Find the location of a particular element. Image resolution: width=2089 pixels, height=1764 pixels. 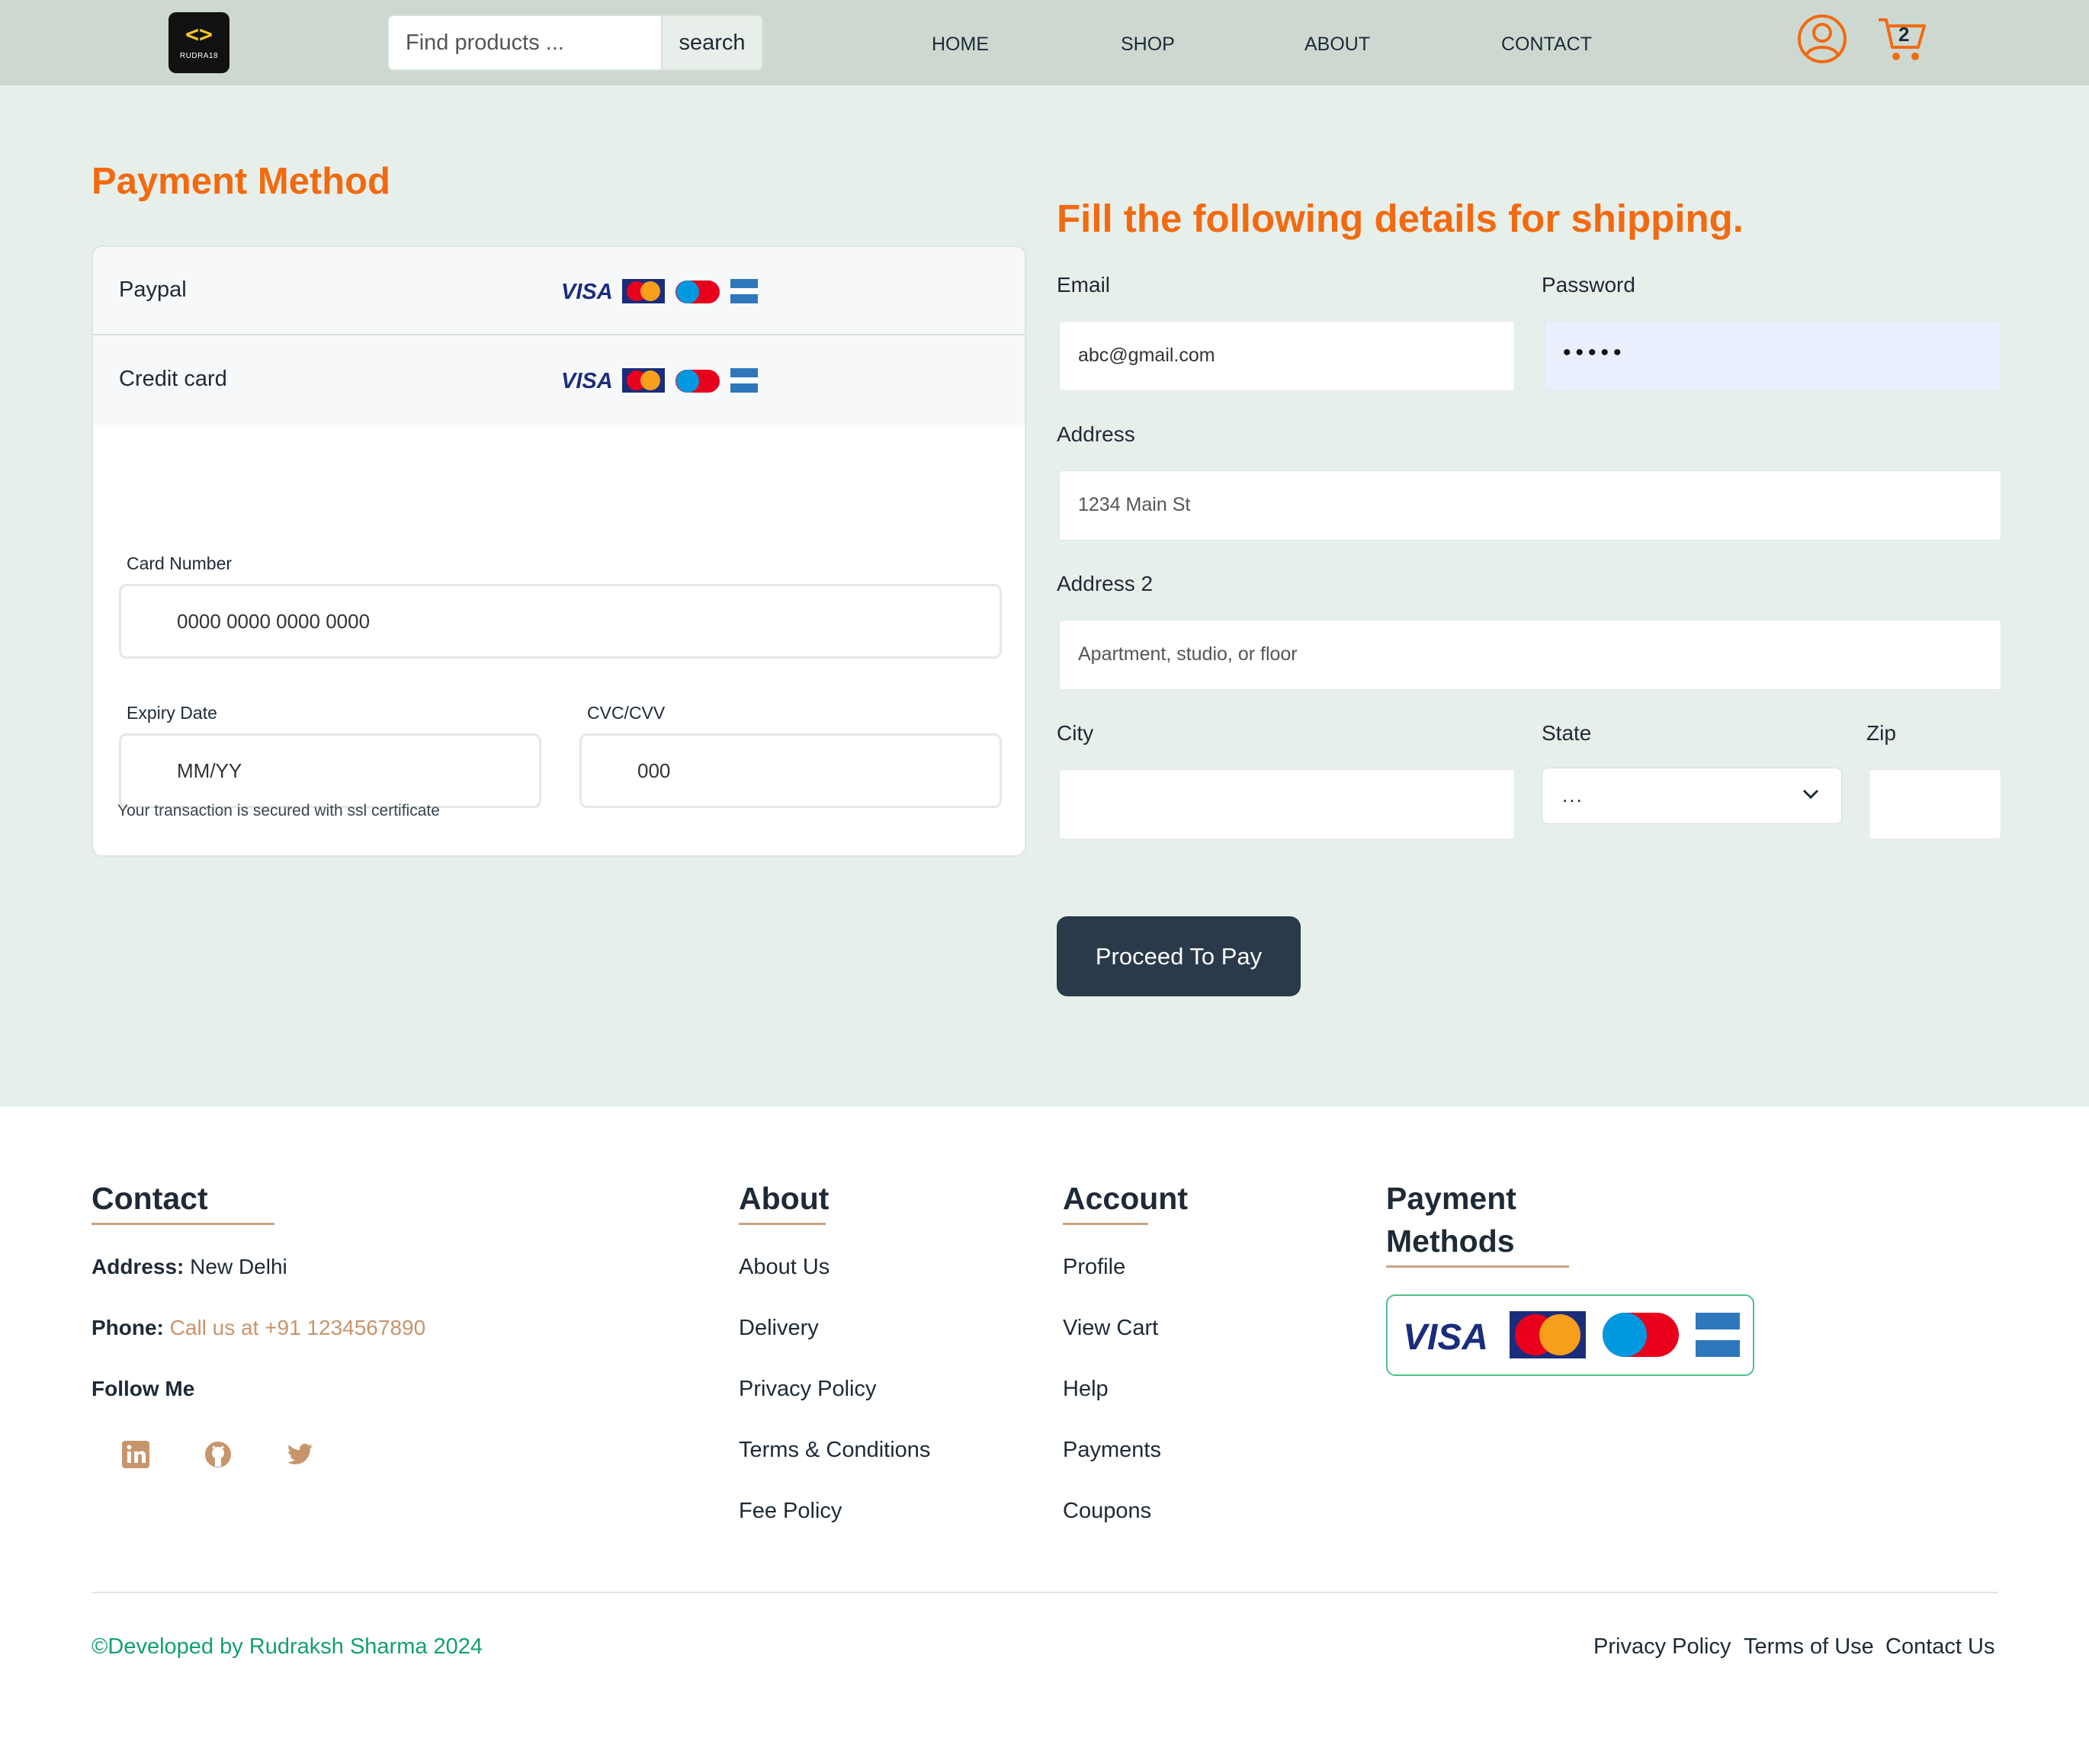

address-label: Address: is located at coordinates (138, 1266).